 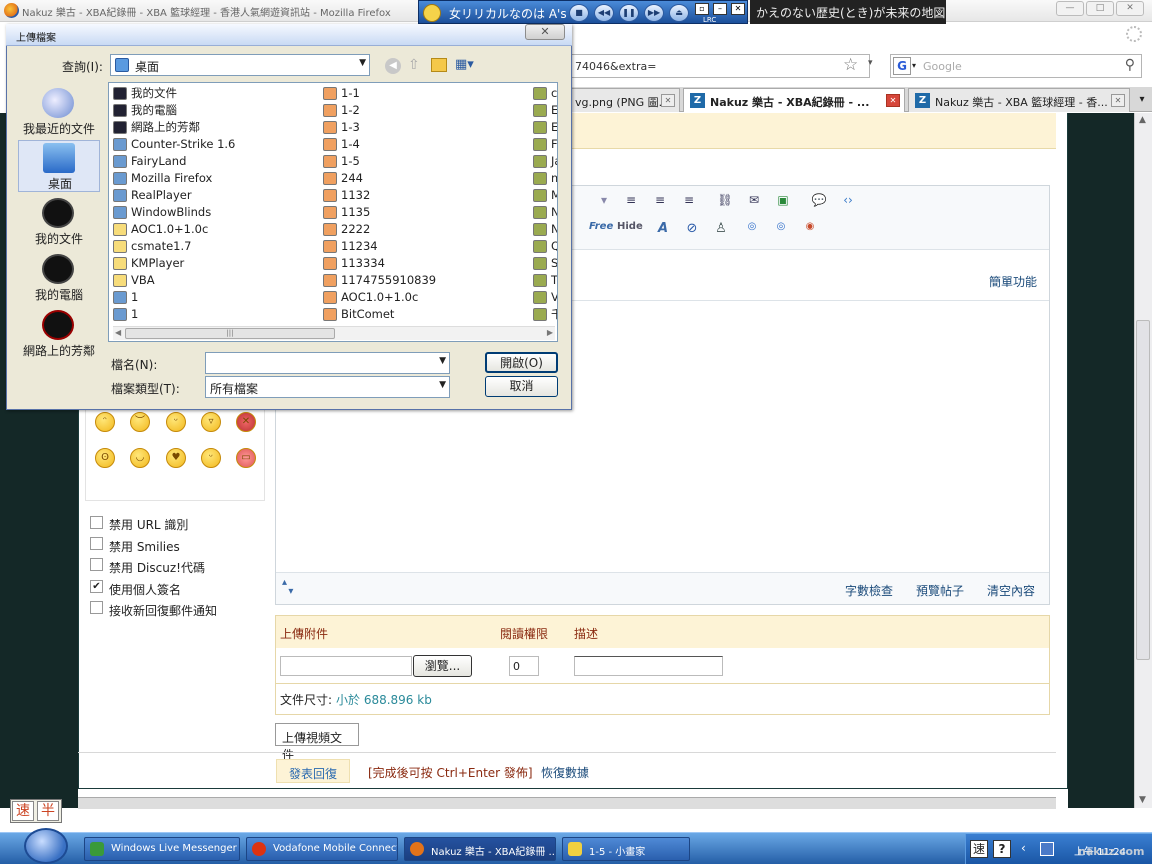 I want to click on lrc-badge: LRC, so click(x=709, y=20).